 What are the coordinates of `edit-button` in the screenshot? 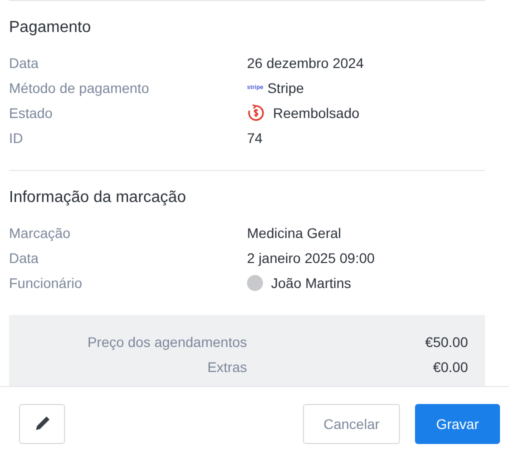 It's located at (42, 424).